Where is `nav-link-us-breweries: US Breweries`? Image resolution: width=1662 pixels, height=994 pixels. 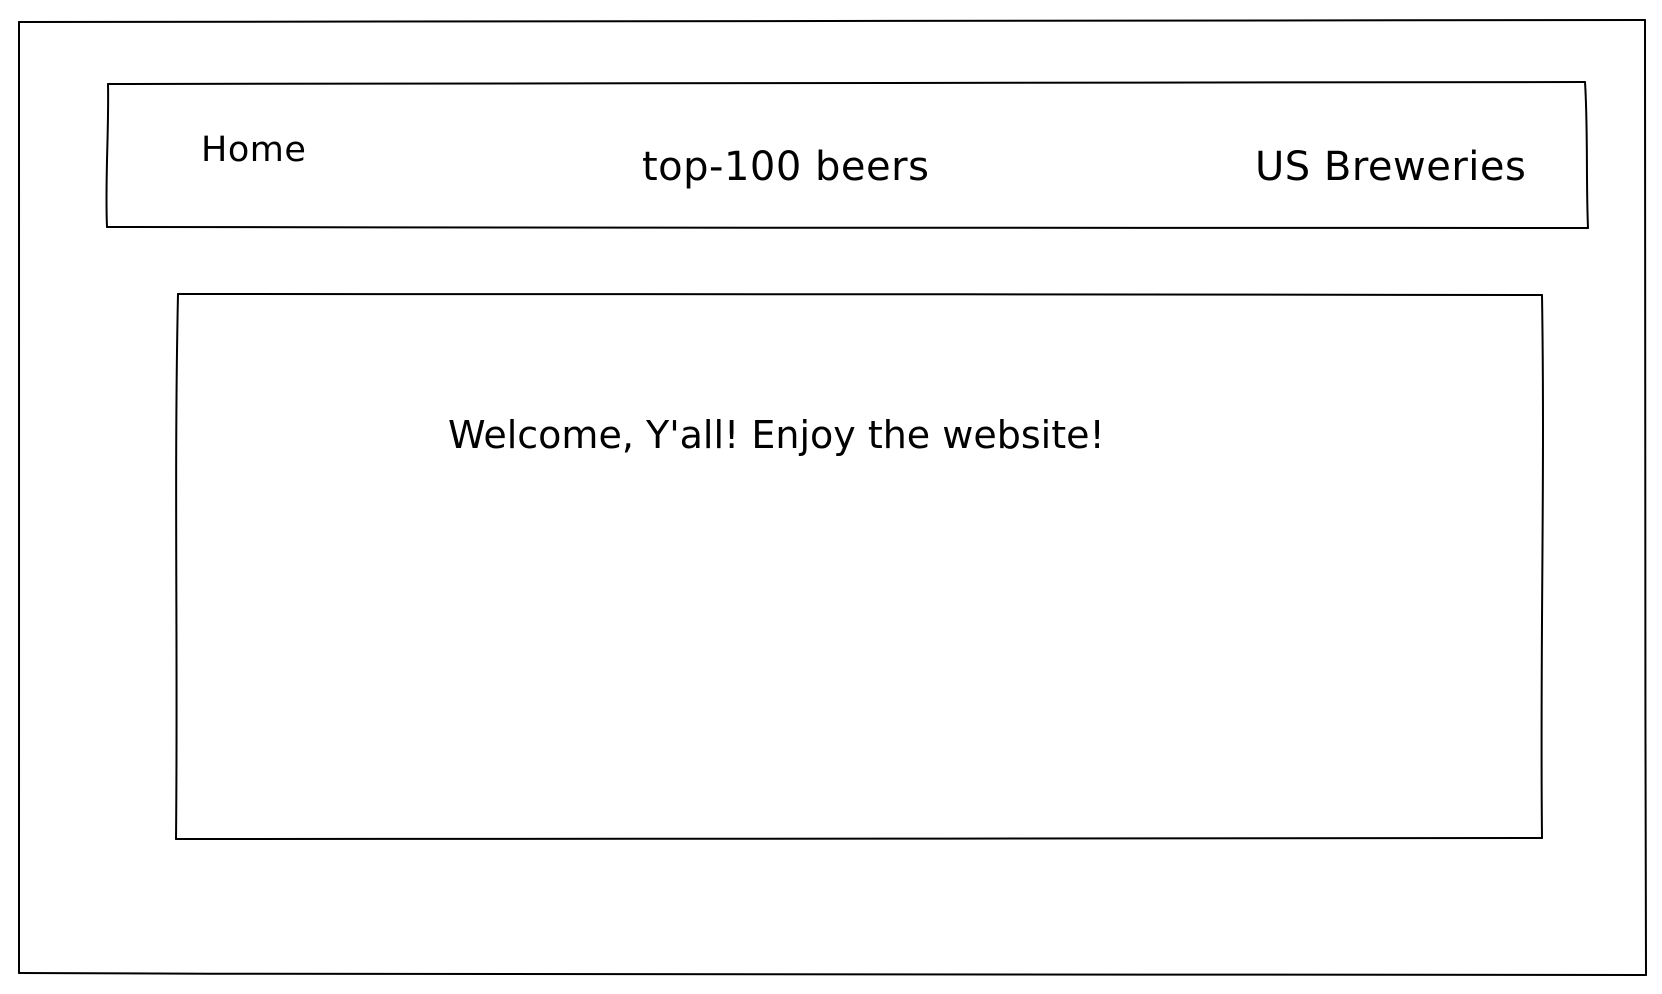
nav-link-us-breweries: US Breweries is located at coordinates (1390, 167).